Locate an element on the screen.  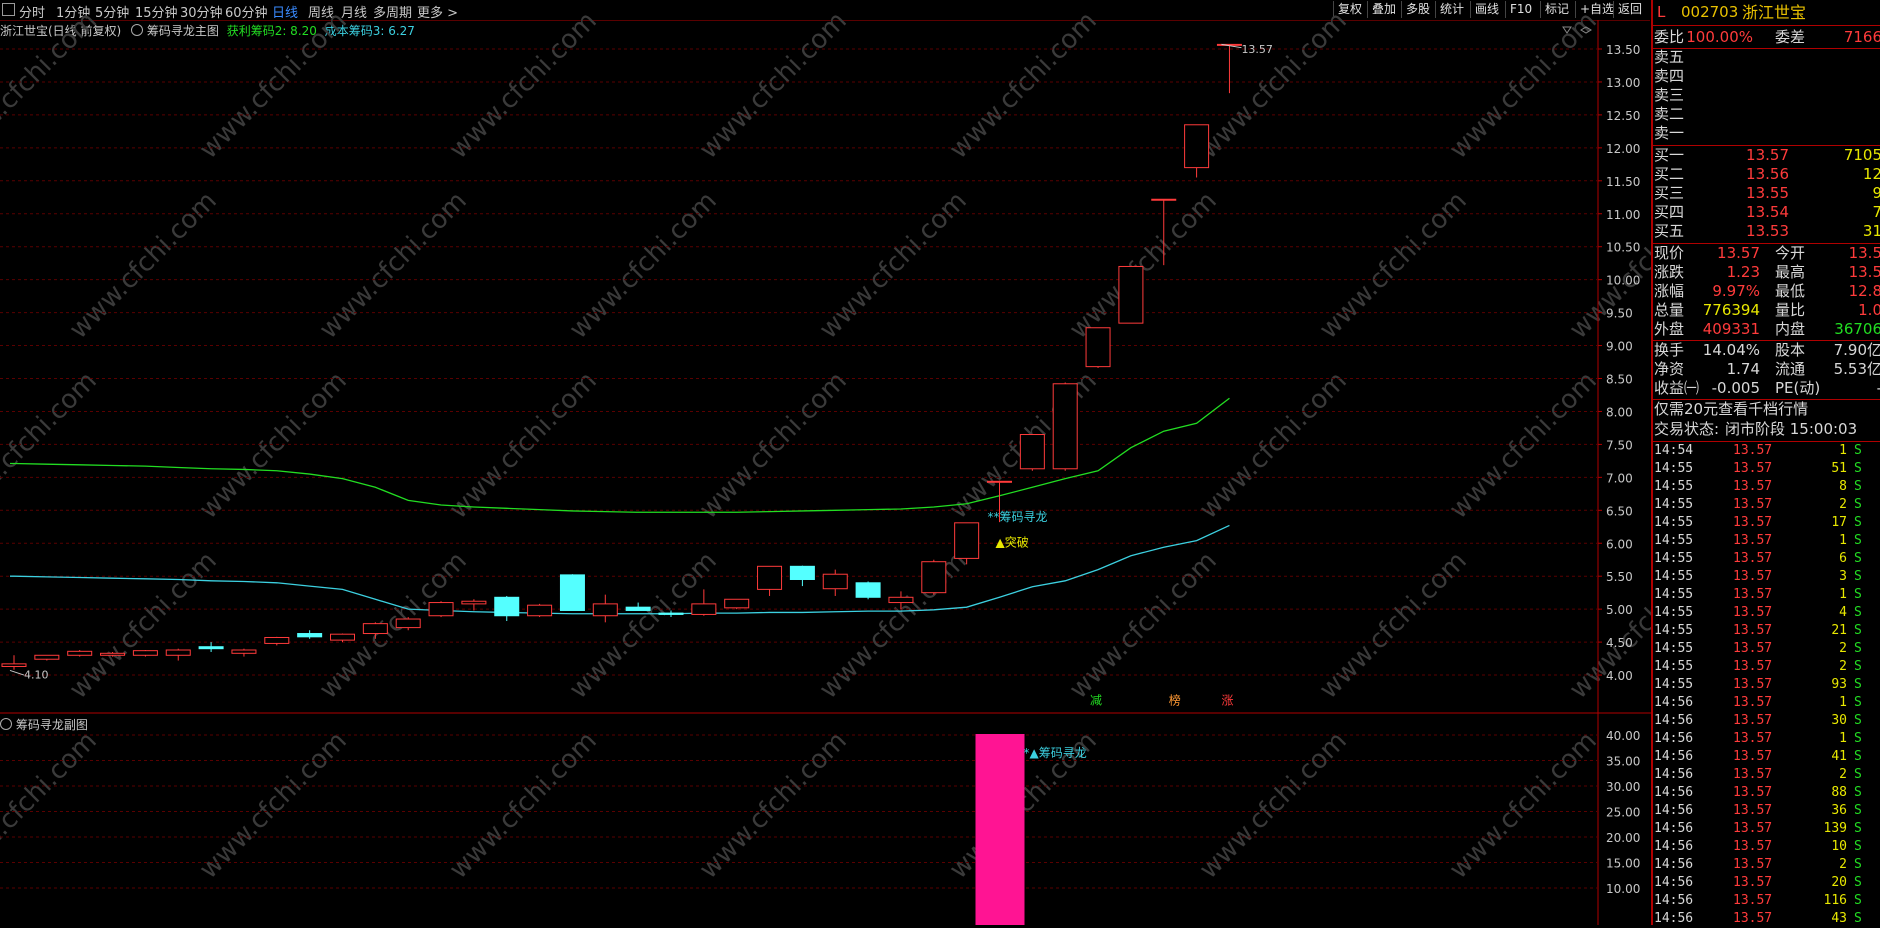
tick-volume: 10 is located at coordinates (1839, 846).